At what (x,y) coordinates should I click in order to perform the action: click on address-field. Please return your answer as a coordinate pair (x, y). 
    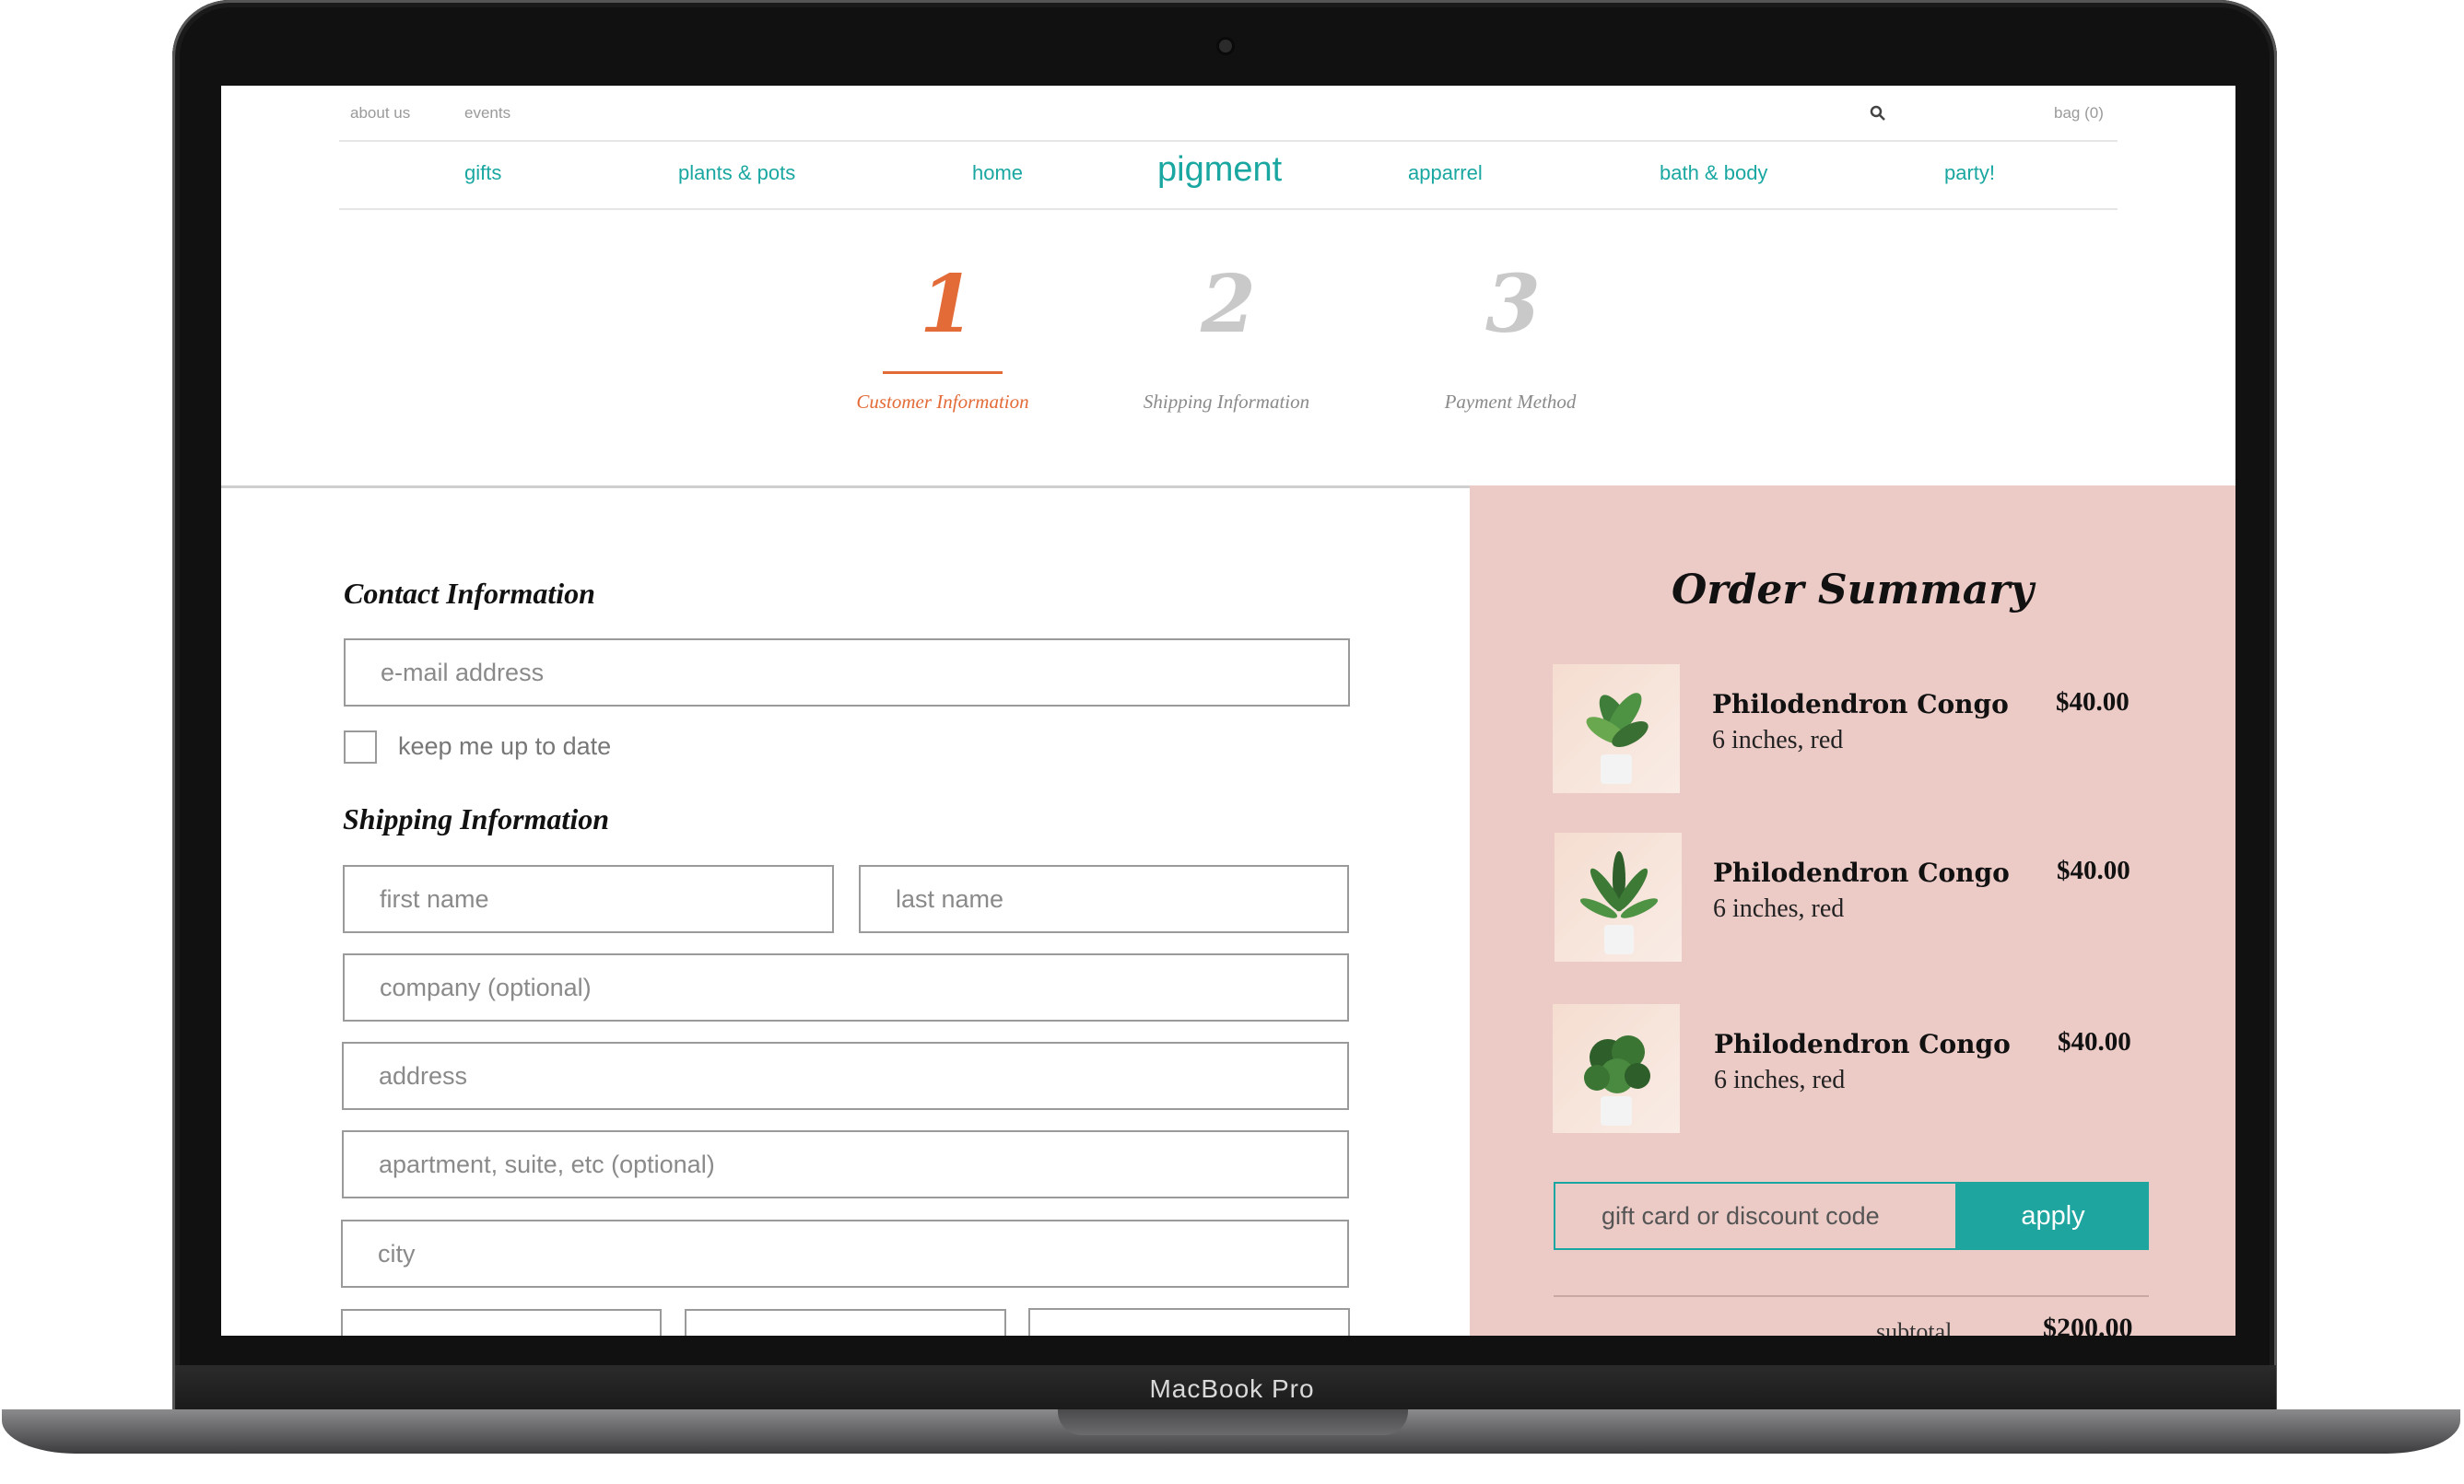
    Looking at the image, I should click on (845, 1076).